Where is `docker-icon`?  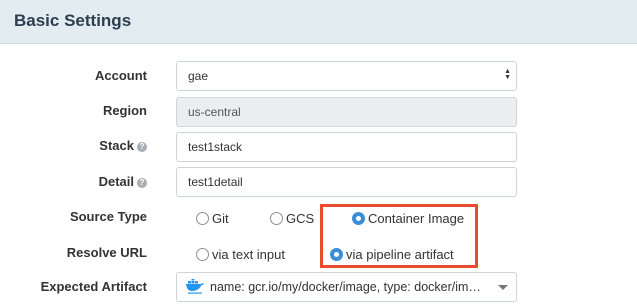 docker-icon is located at coordinates (195, 286).